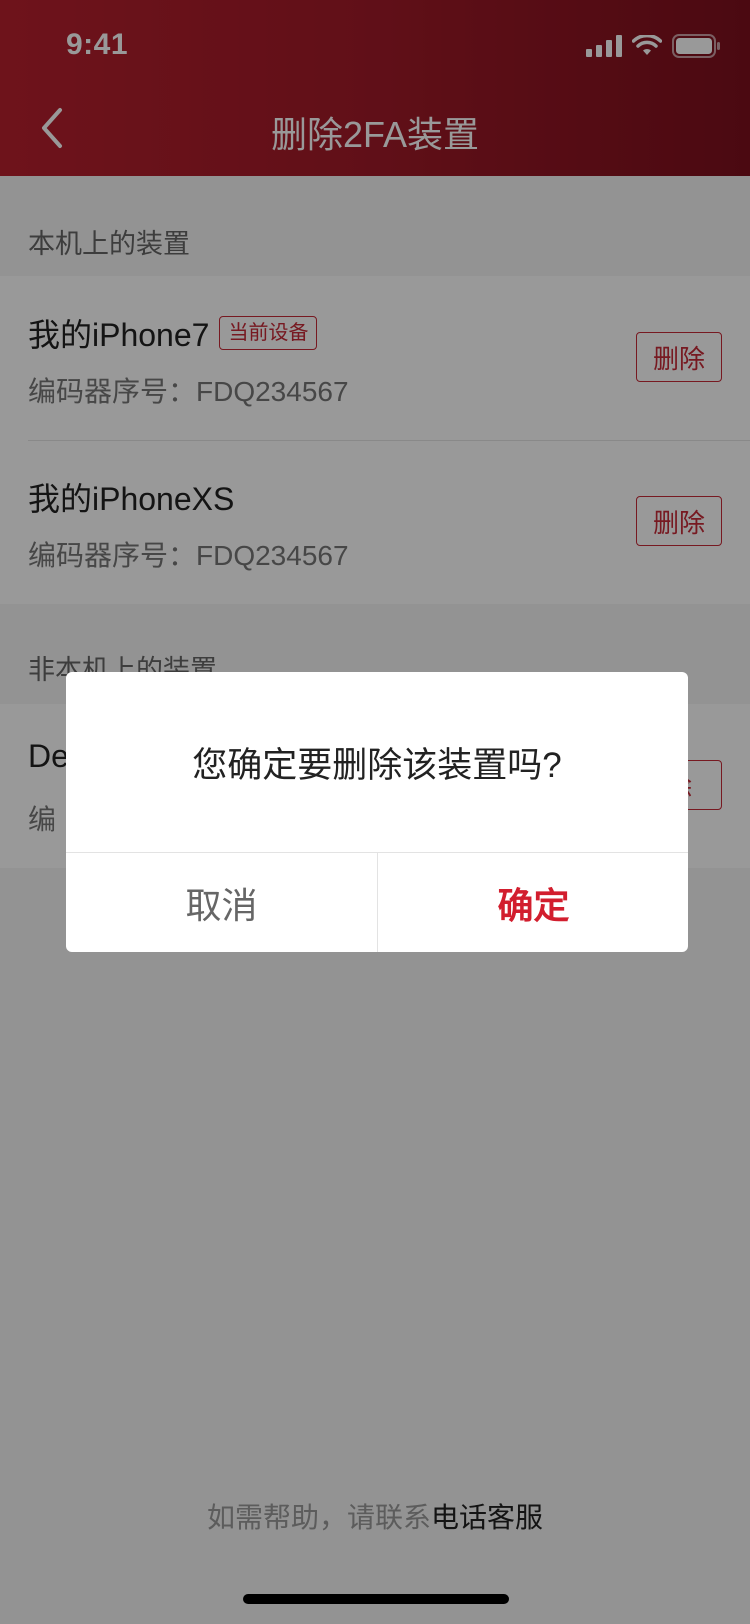 The image size is (750, 1624). Describe the element at coordinates (533, 902) in the screenshot. I see `confirm-button: 确定` at that location.